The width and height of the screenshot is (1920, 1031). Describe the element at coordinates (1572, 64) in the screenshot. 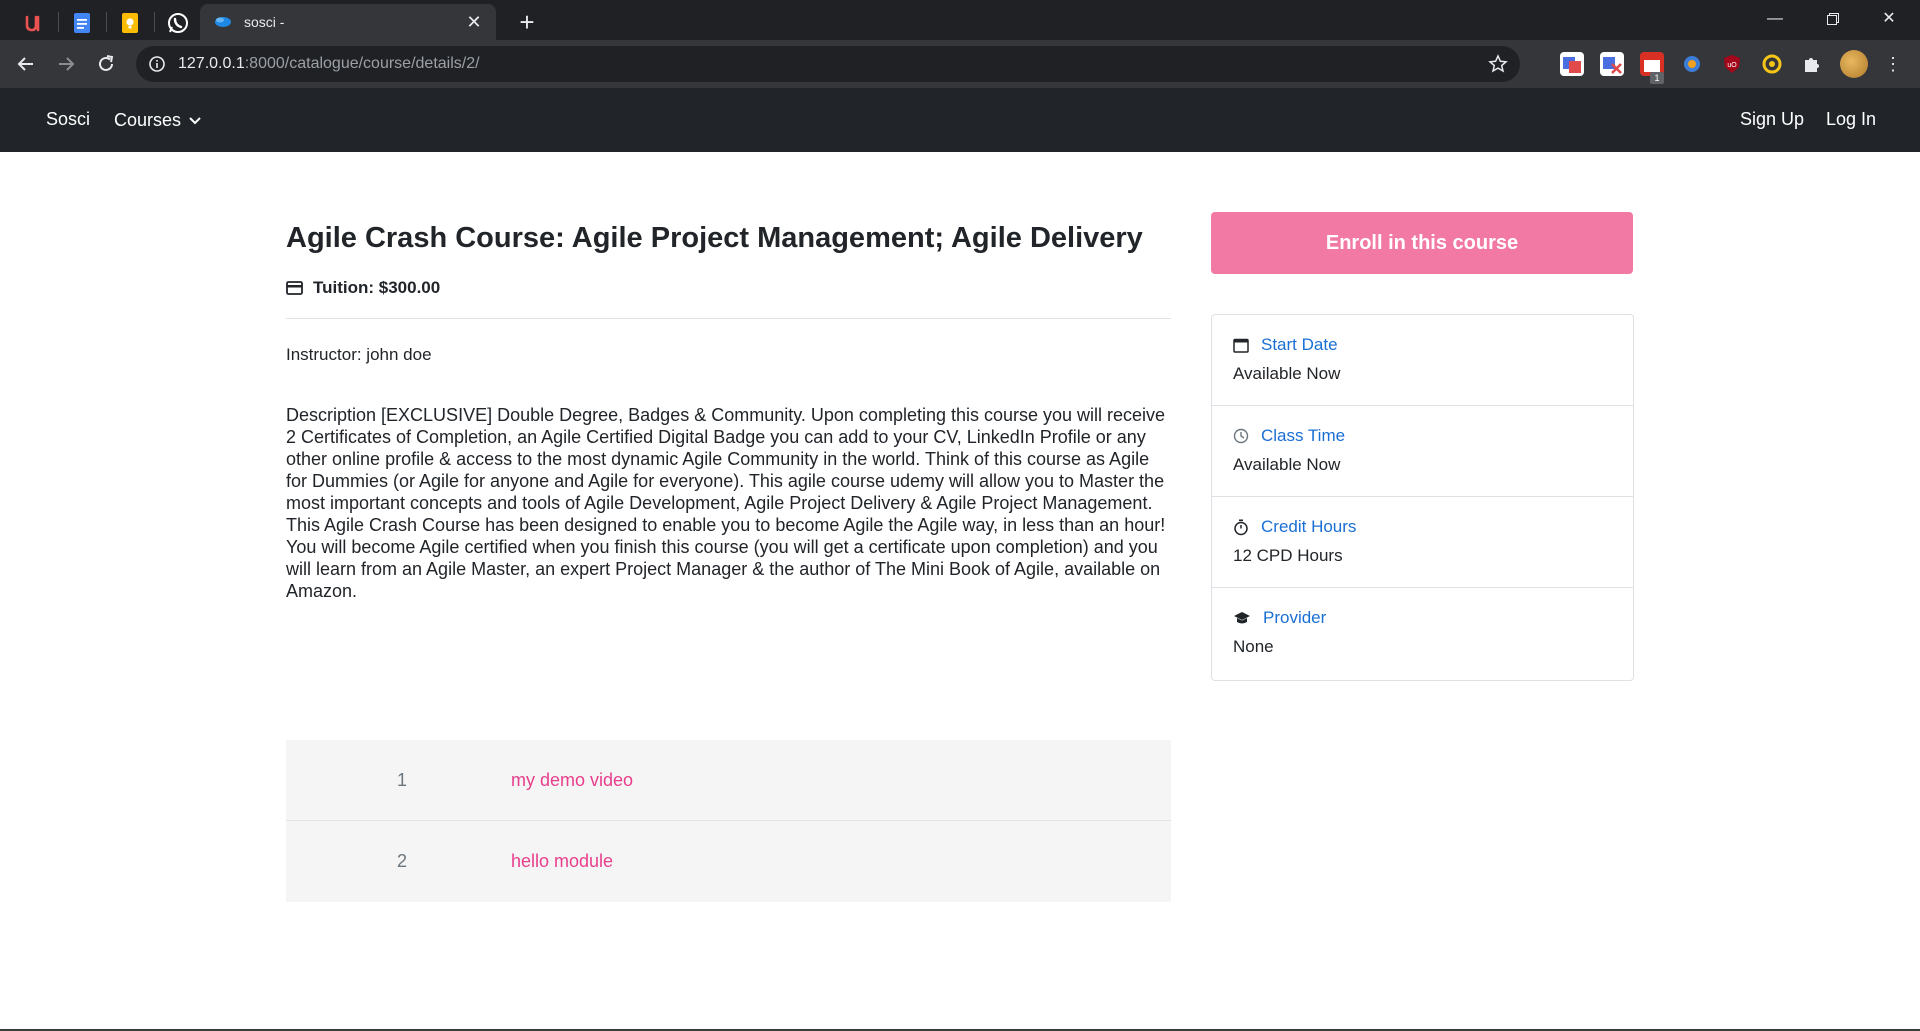

I see `extension-translate-icon` at that location.